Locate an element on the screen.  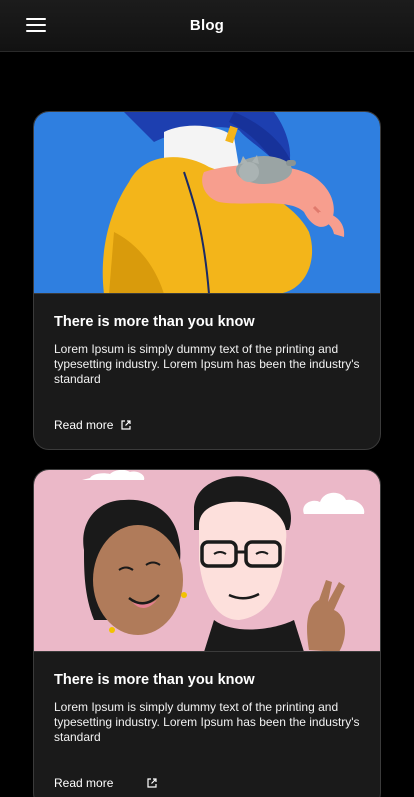
page-title: Blog is located at coordinates (207, 25).